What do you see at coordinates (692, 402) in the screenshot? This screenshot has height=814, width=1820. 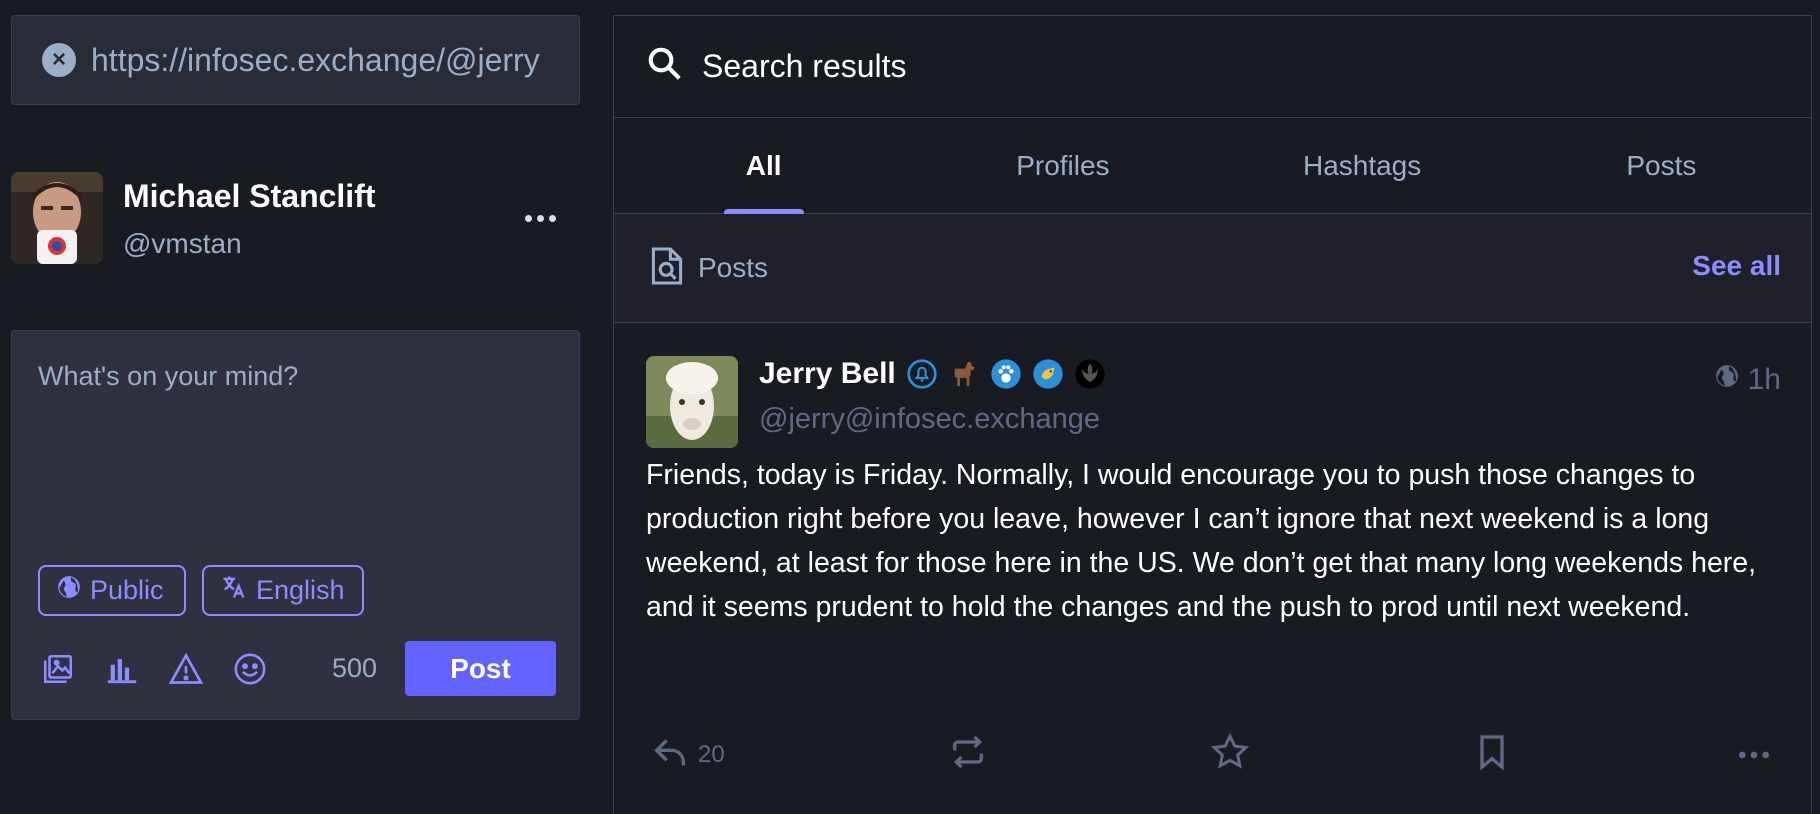 I see `status-avatar` at bounding box center [692, 402].